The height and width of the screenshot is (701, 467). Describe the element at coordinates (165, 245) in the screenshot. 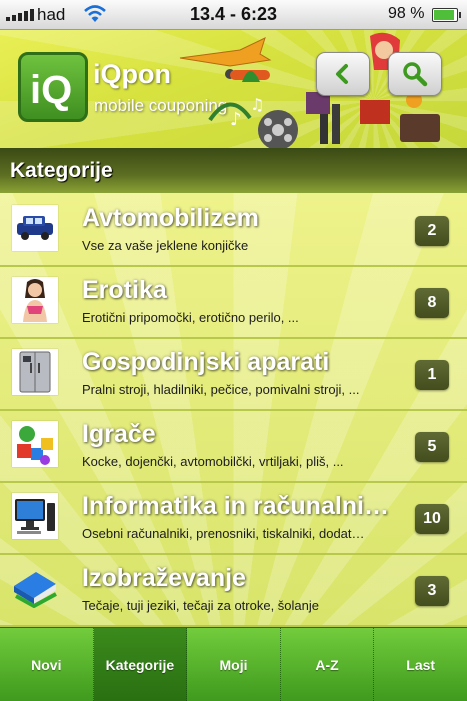

I see `category-description: Vse za vaše jeklene konjičke` at that location.